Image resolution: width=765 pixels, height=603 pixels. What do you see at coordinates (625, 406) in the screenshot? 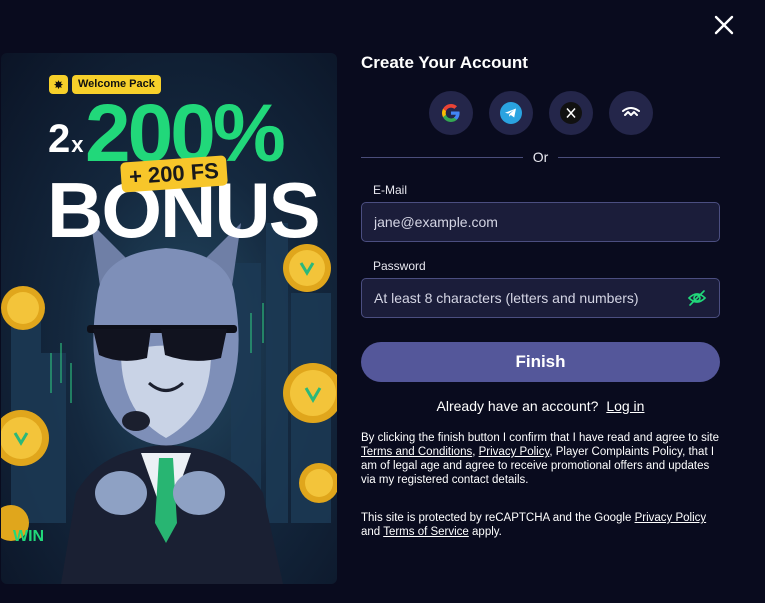
I see `login-link: Log in` at bounding box center [625, 406].